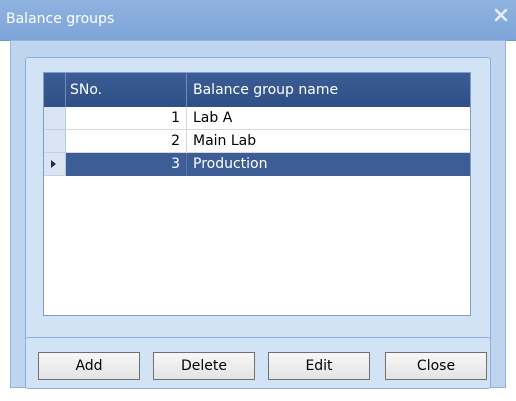 The width and height of the screenshot is (516, 401). I want to click on table-row-selected: 3 Production, so click(257, 164).